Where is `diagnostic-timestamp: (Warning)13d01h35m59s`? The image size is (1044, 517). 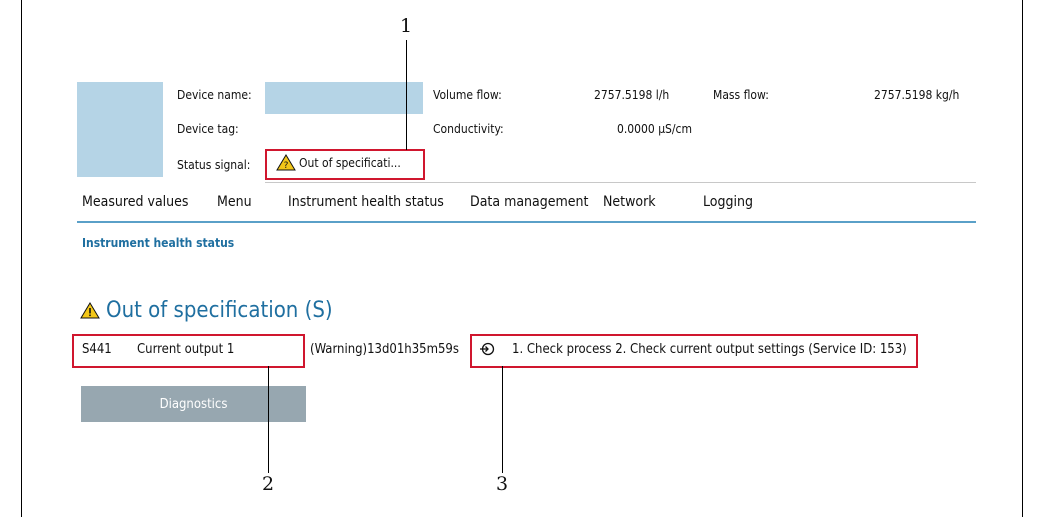
diagnostic-timestamp: (Warning)13d01h35m59s is located at coordinates (384, 349).